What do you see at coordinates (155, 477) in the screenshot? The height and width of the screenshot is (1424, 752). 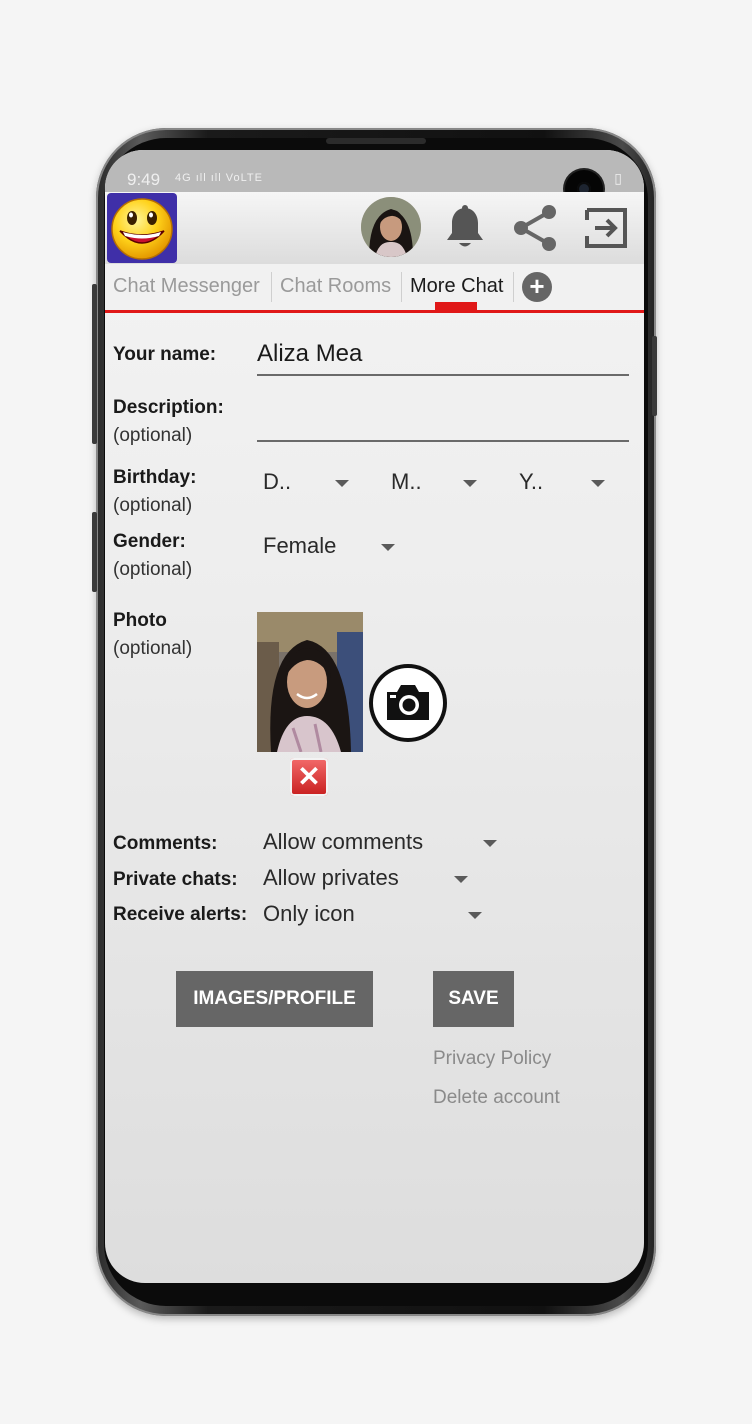 I see `birthday-label-text: Birthday:` at bounding box center [155, 477].